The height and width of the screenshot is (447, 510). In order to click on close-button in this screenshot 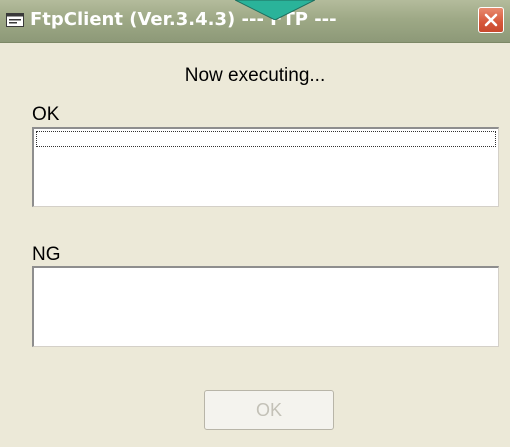, I will do `click(491, 20)`.